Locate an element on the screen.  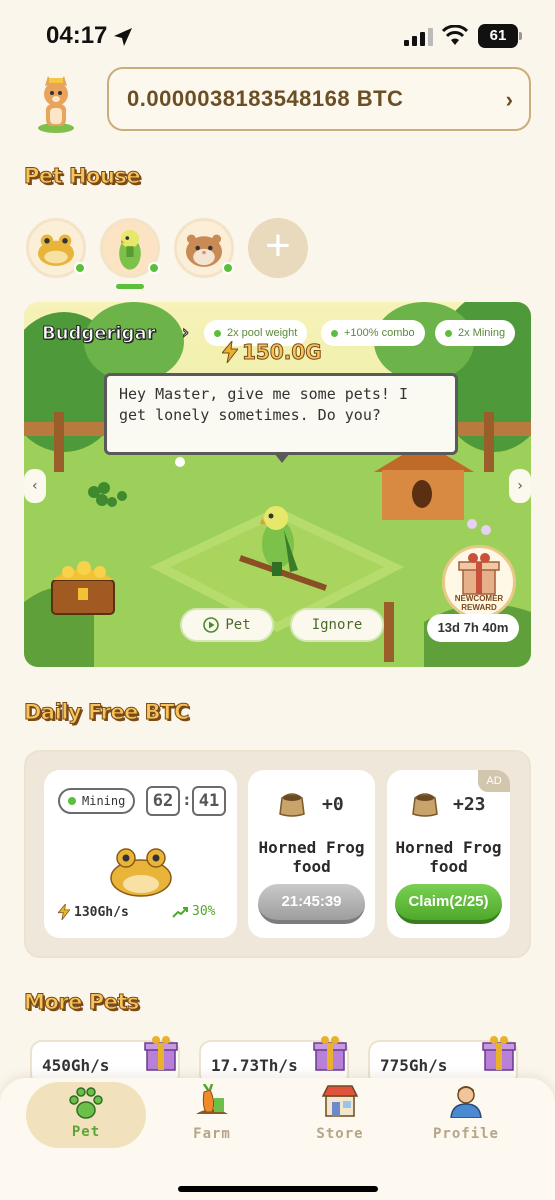
pet-name-label: Budgerigar is located at coordinates (98, 334).